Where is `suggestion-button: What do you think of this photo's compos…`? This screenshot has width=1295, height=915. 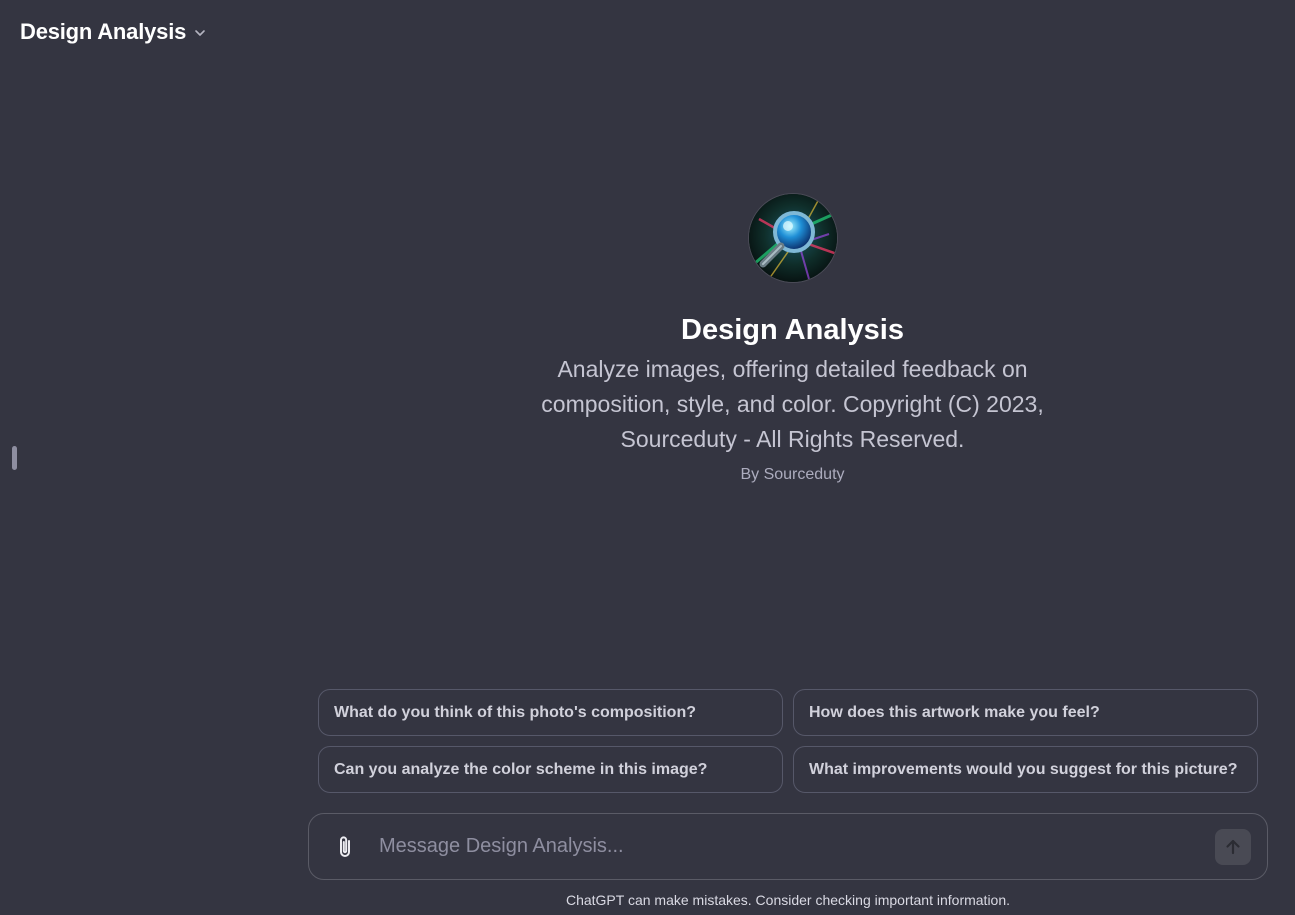 suggestion-button: What do you think of this photo's compos… is located at coordinates (550, 712).